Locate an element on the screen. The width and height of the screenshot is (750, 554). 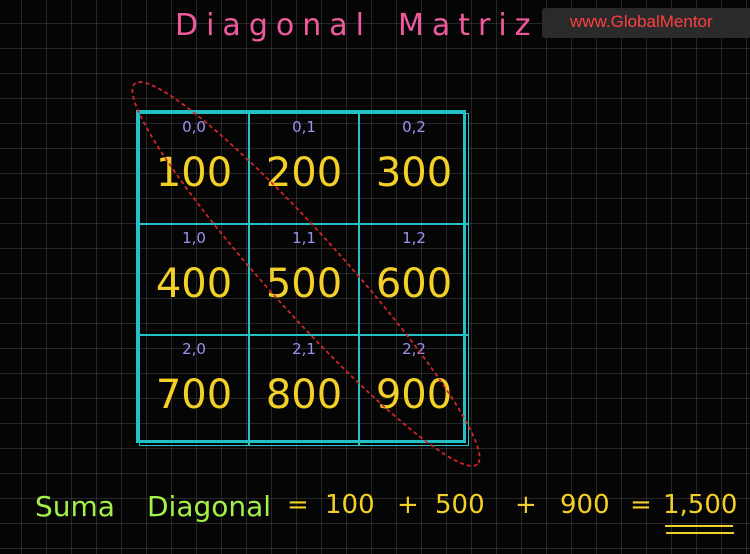
matrix-cell: 0,0 100 is located at coordinates (194, 168).